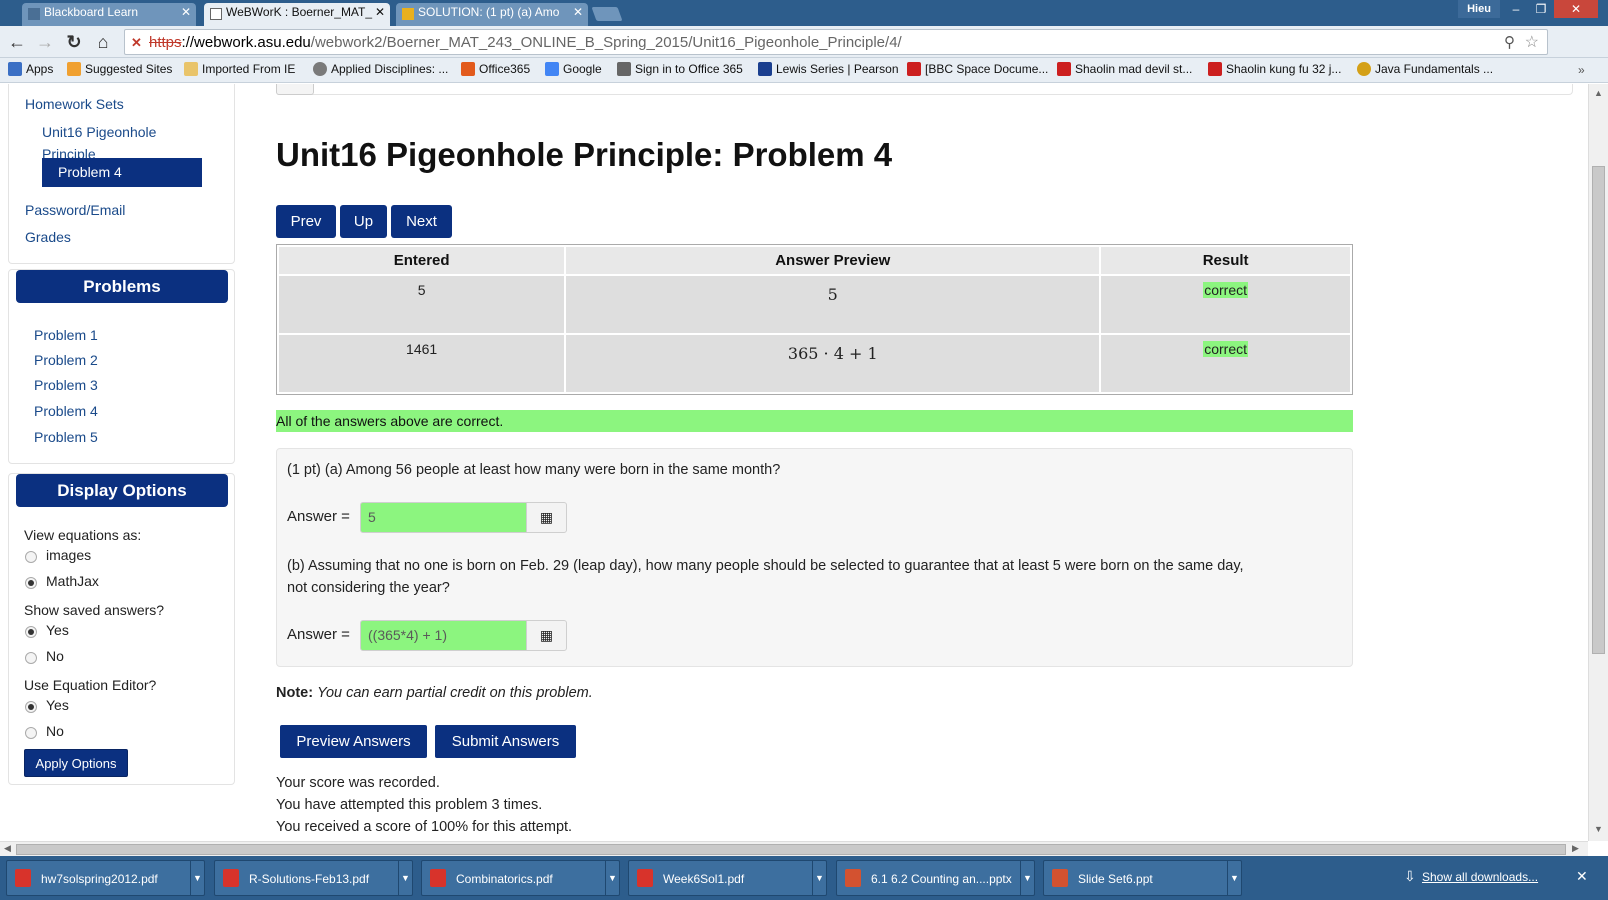 This screenshot has width=1608, height=900. What do you see at coordinates (443, 635) in the screenshot?
I see `answer-b-input: ((365*4) + 1)` at bounding box center [443, 635].